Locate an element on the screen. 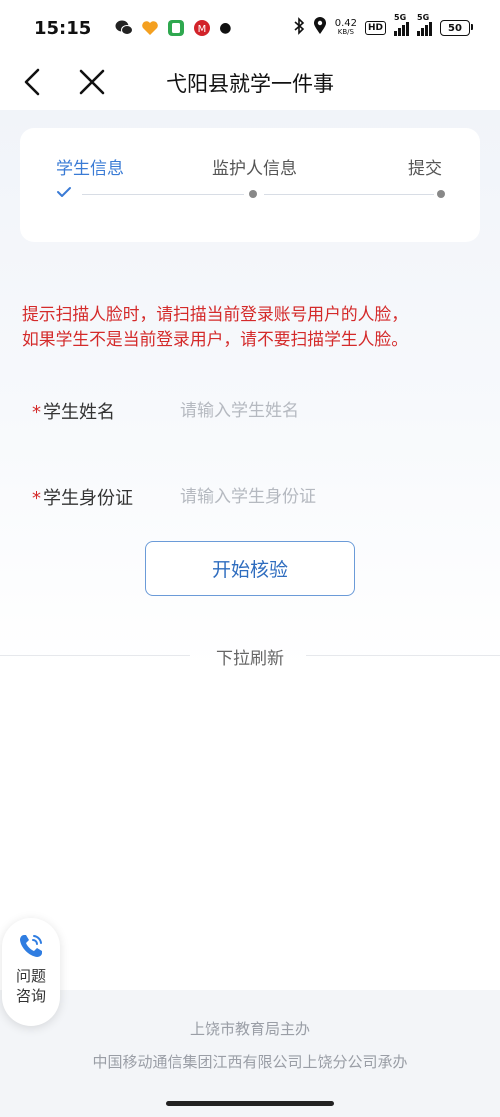 This screenshot has width=500, height=1117. student-name-input is located at coordinates (326, 411).